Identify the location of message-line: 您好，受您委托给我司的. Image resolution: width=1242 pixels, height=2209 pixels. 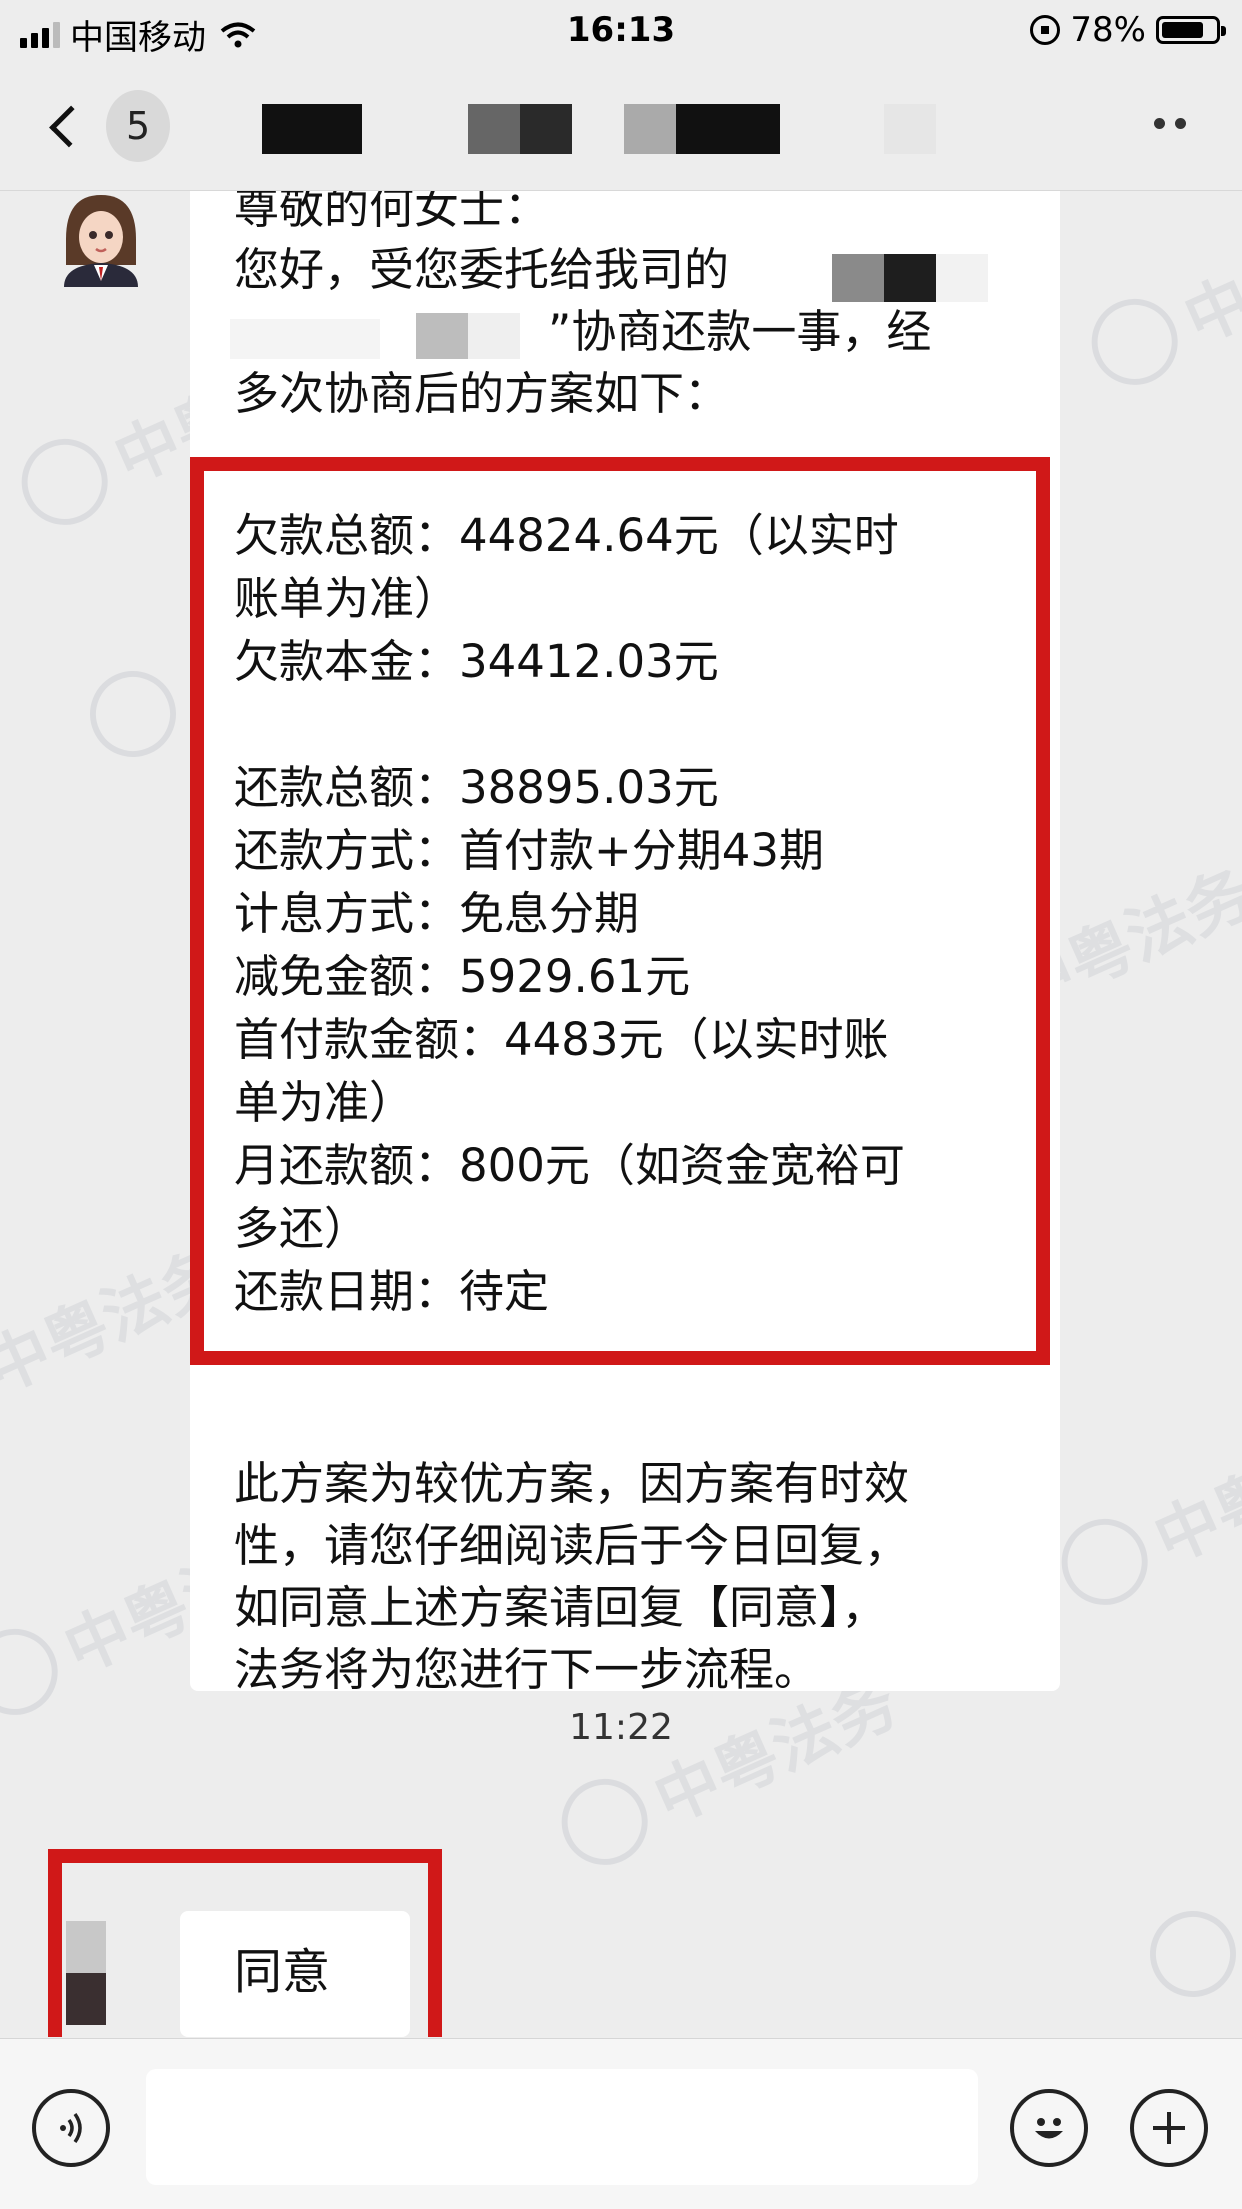
(482, 269).